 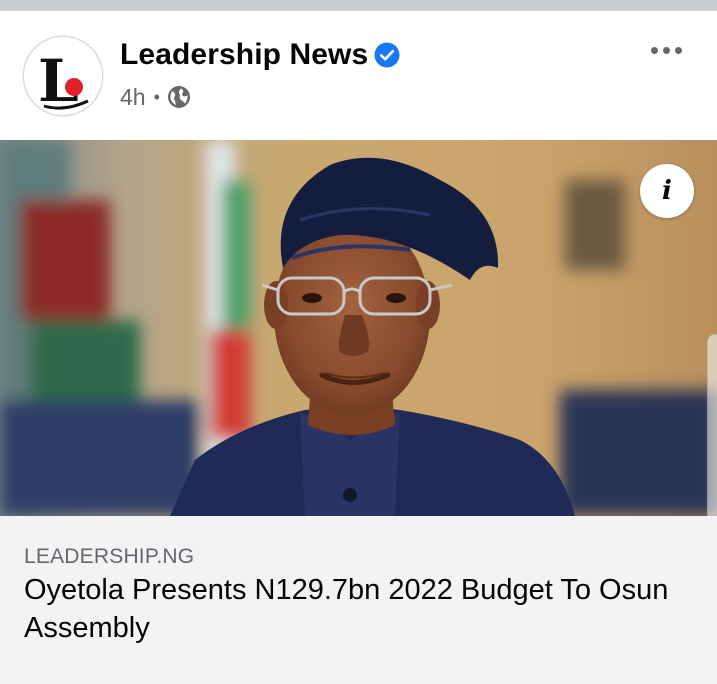 I want to click on post-time: 4h, so click(x=133, y=97).